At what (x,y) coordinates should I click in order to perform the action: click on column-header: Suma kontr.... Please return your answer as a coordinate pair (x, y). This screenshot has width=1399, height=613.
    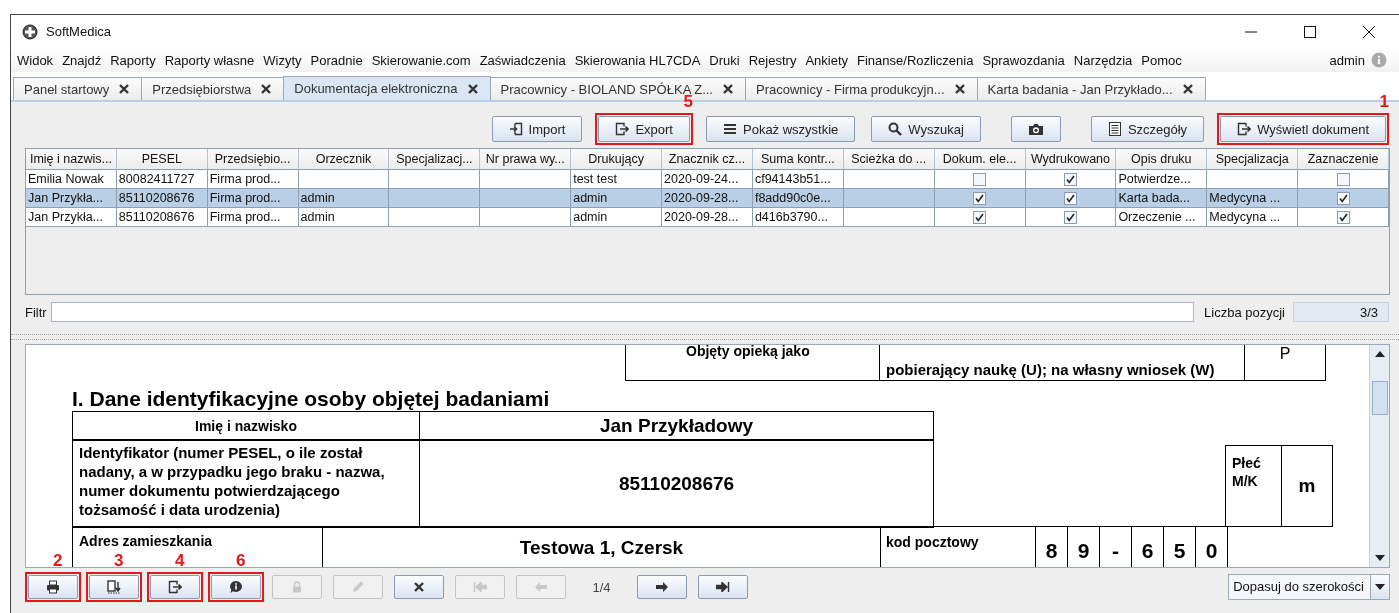
    Looking at the image, I should click on (798, 159).